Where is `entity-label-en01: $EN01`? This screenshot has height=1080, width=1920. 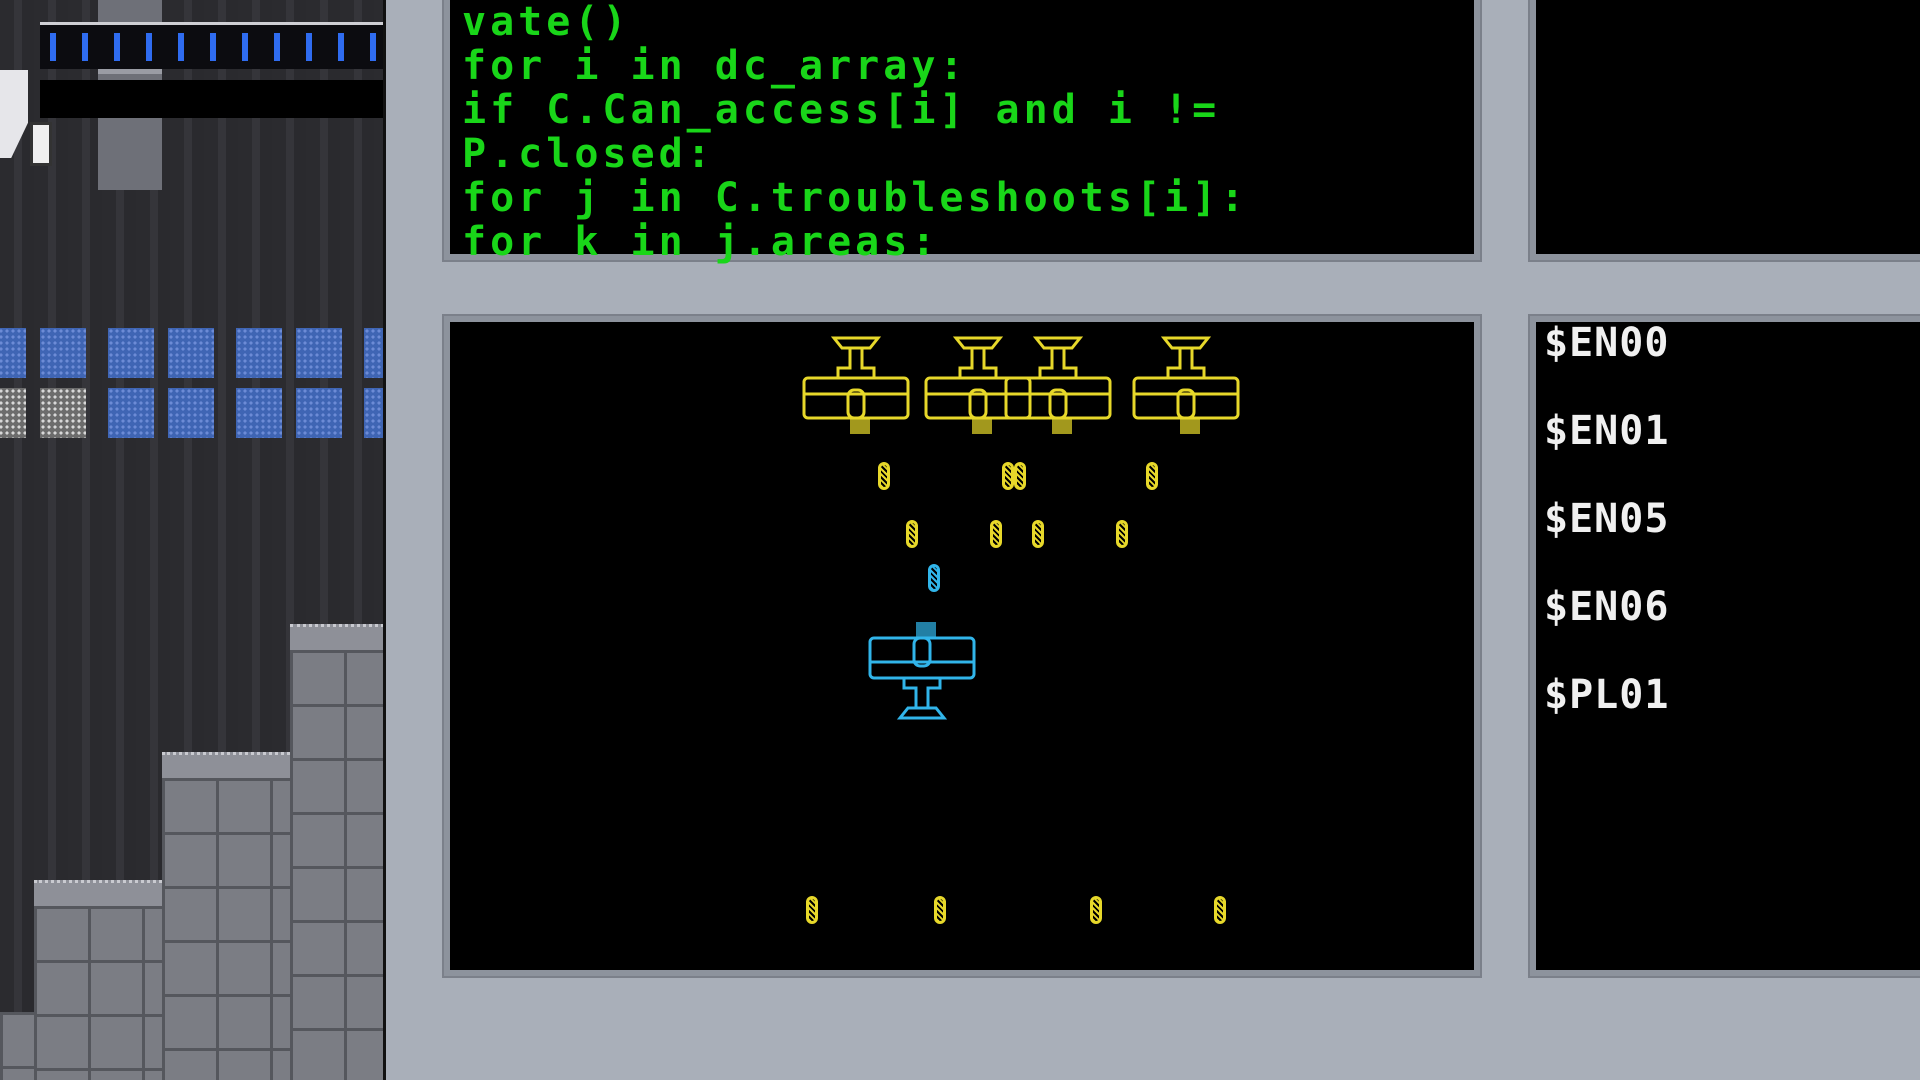
entity-label-en01: $EN01 is located at coordinates (1607, 431).